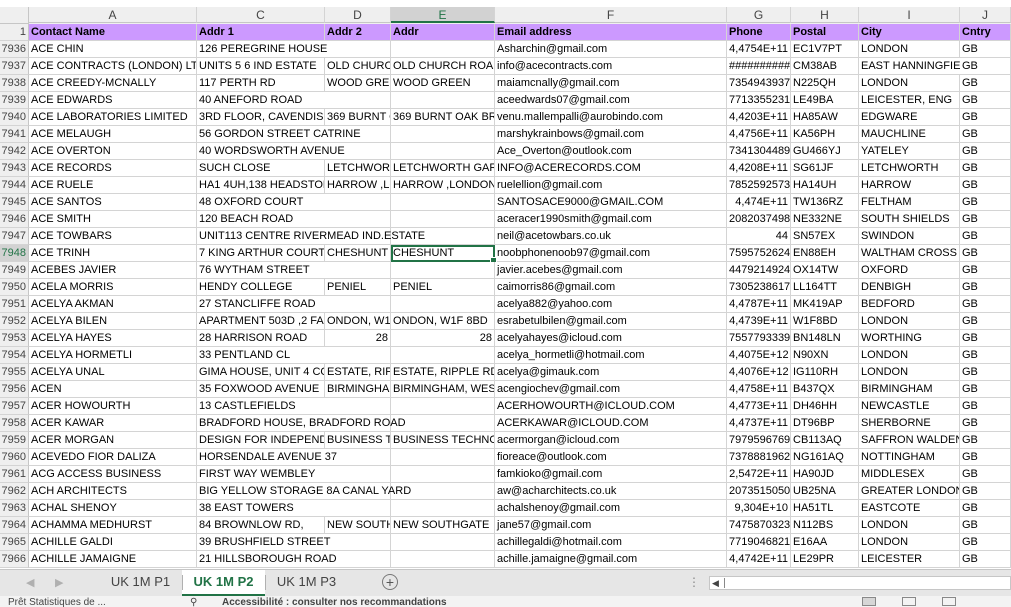  Describe the element at coordinates (759, 219) in the screenshot. I see `cell: 2082037498` at that location.